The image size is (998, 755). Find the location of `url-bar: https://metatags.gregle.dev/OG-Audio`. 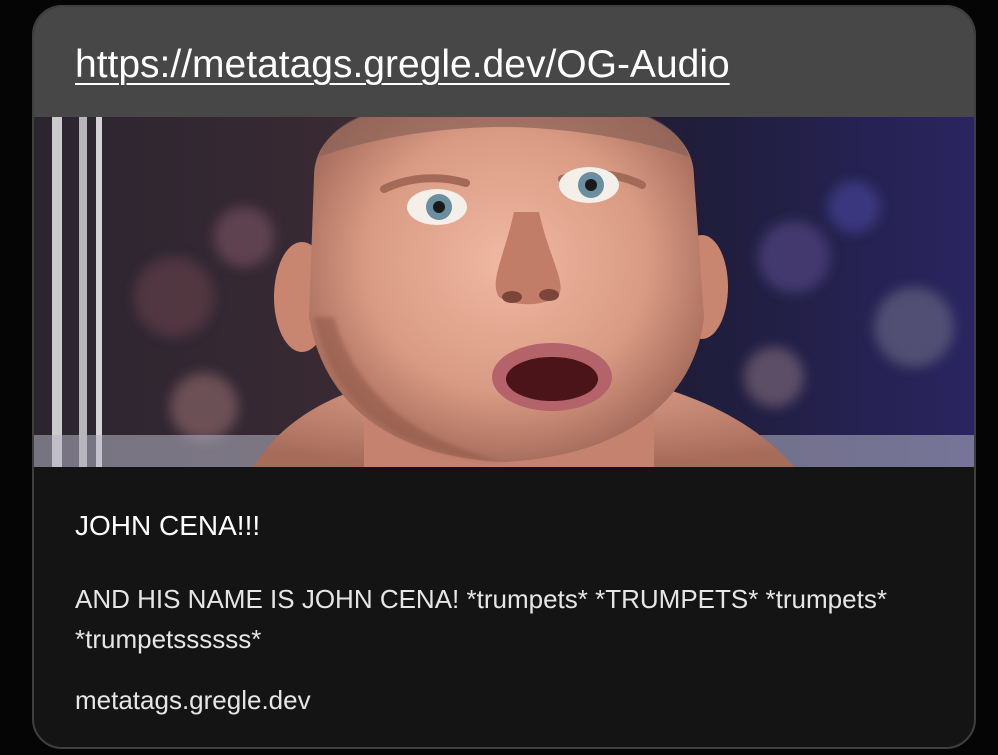

url-bar: https://metatags.gregle.dev/OG-Audio is located at coordinates (504, 62).